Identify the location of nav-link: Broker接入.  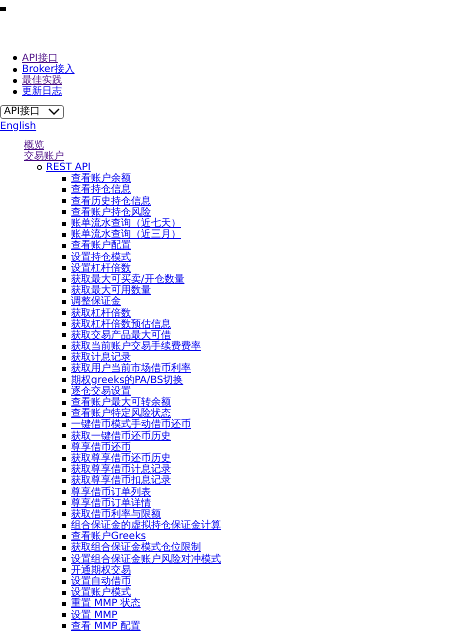
(48, 70).